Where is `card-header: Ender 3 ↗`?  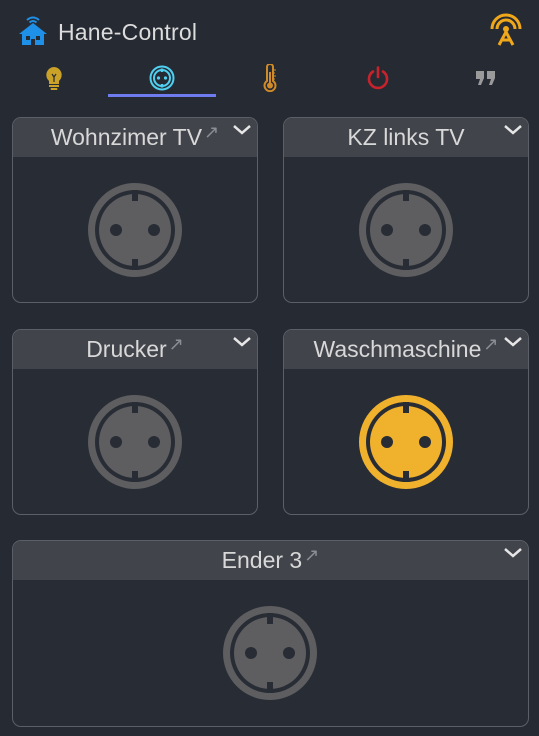 card-header: Ender 3 ↗ is located at coordinates (270, 560).